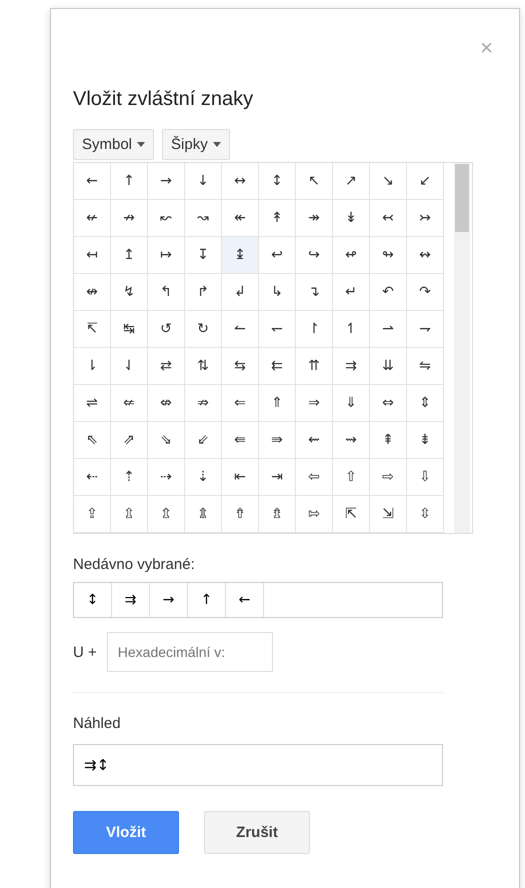  What do you see at coordinates (166, 255) in the screenshot?
I see `symbol-cell: ↦` at bounding box center [166, 255].